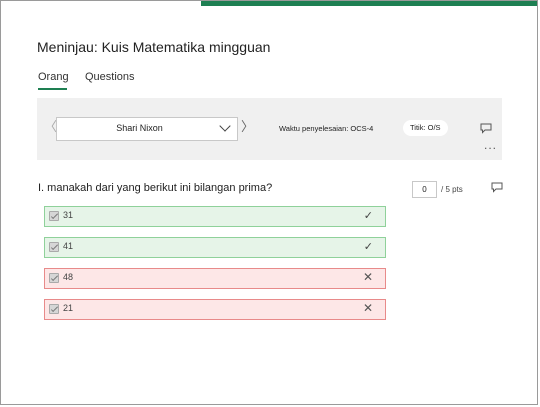  What do you see at coordinates (52, 89) in the screenshot?
I see `active-tab-underline` at bounding box center [52, 89].